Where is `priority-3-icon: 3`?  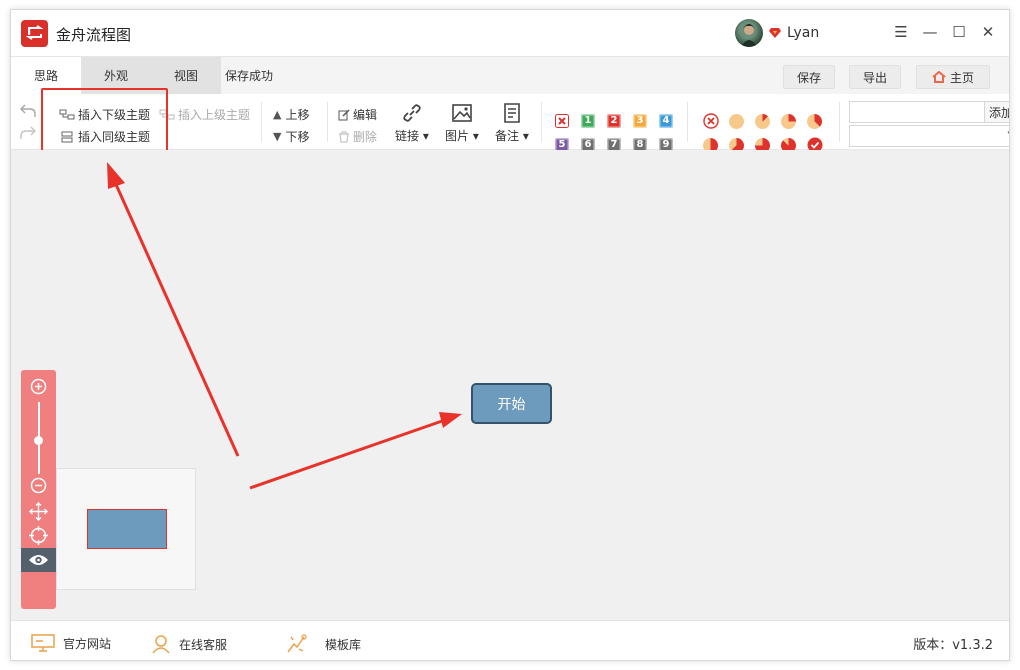
priority-3-icon: 3 is located at coordinates (640, 121).